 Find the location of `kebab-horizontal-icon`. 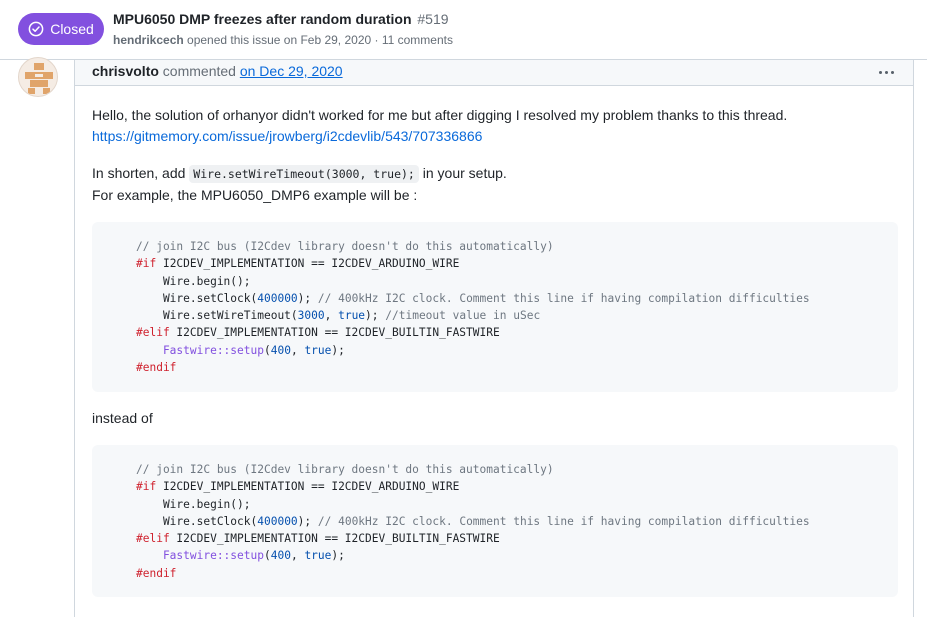

kebab-horizontal-icon is located at coordinates (886, 72).